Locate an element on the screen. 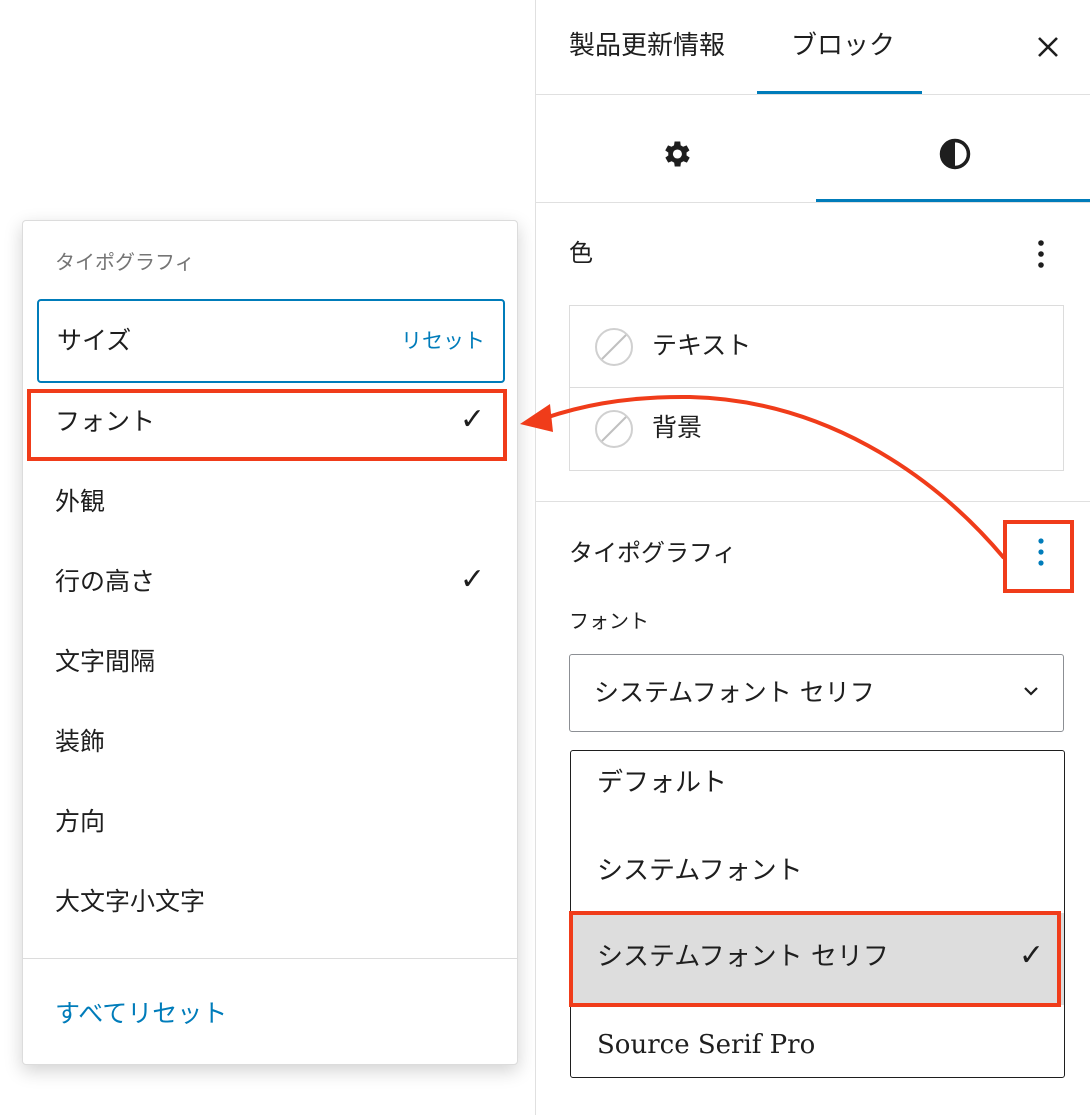 The height and width of the screenshot is (1115, 1090). font-option-label: Source Serif Pro is located at coordinates (706, 1045).